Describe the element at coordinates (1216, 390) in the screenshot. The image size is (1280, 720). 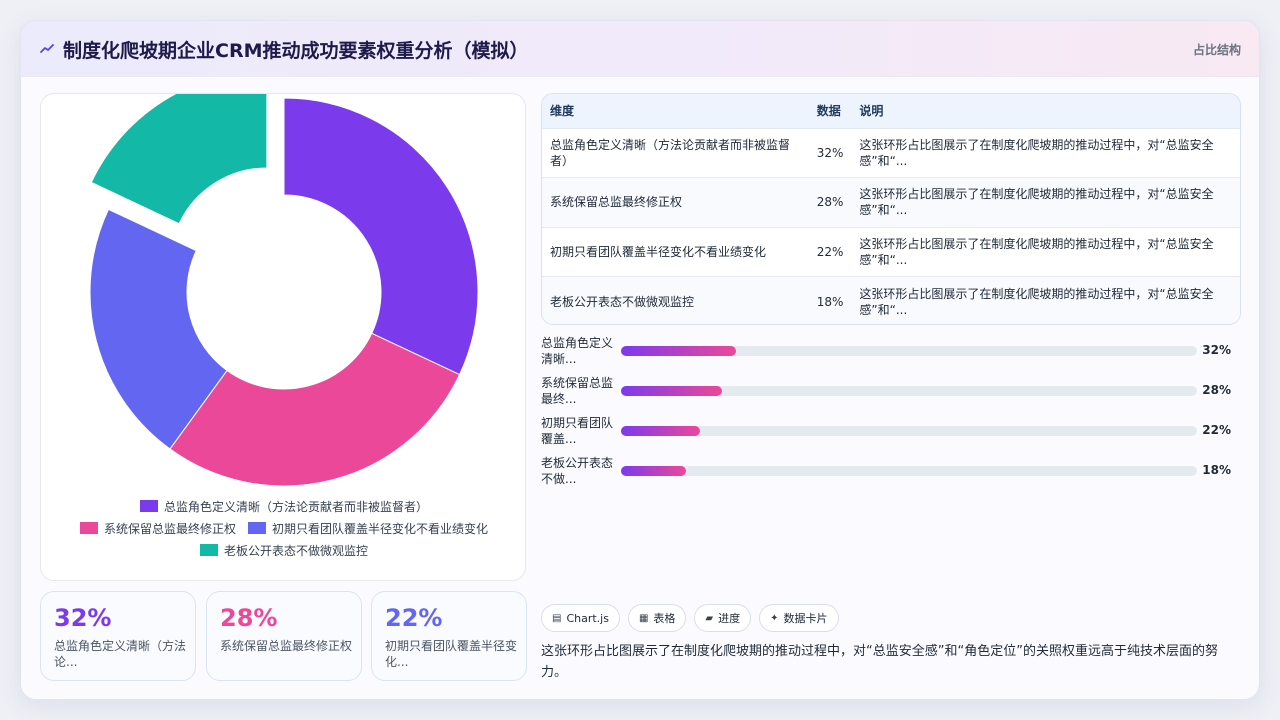
I see `progress-value: 28%` at that location.